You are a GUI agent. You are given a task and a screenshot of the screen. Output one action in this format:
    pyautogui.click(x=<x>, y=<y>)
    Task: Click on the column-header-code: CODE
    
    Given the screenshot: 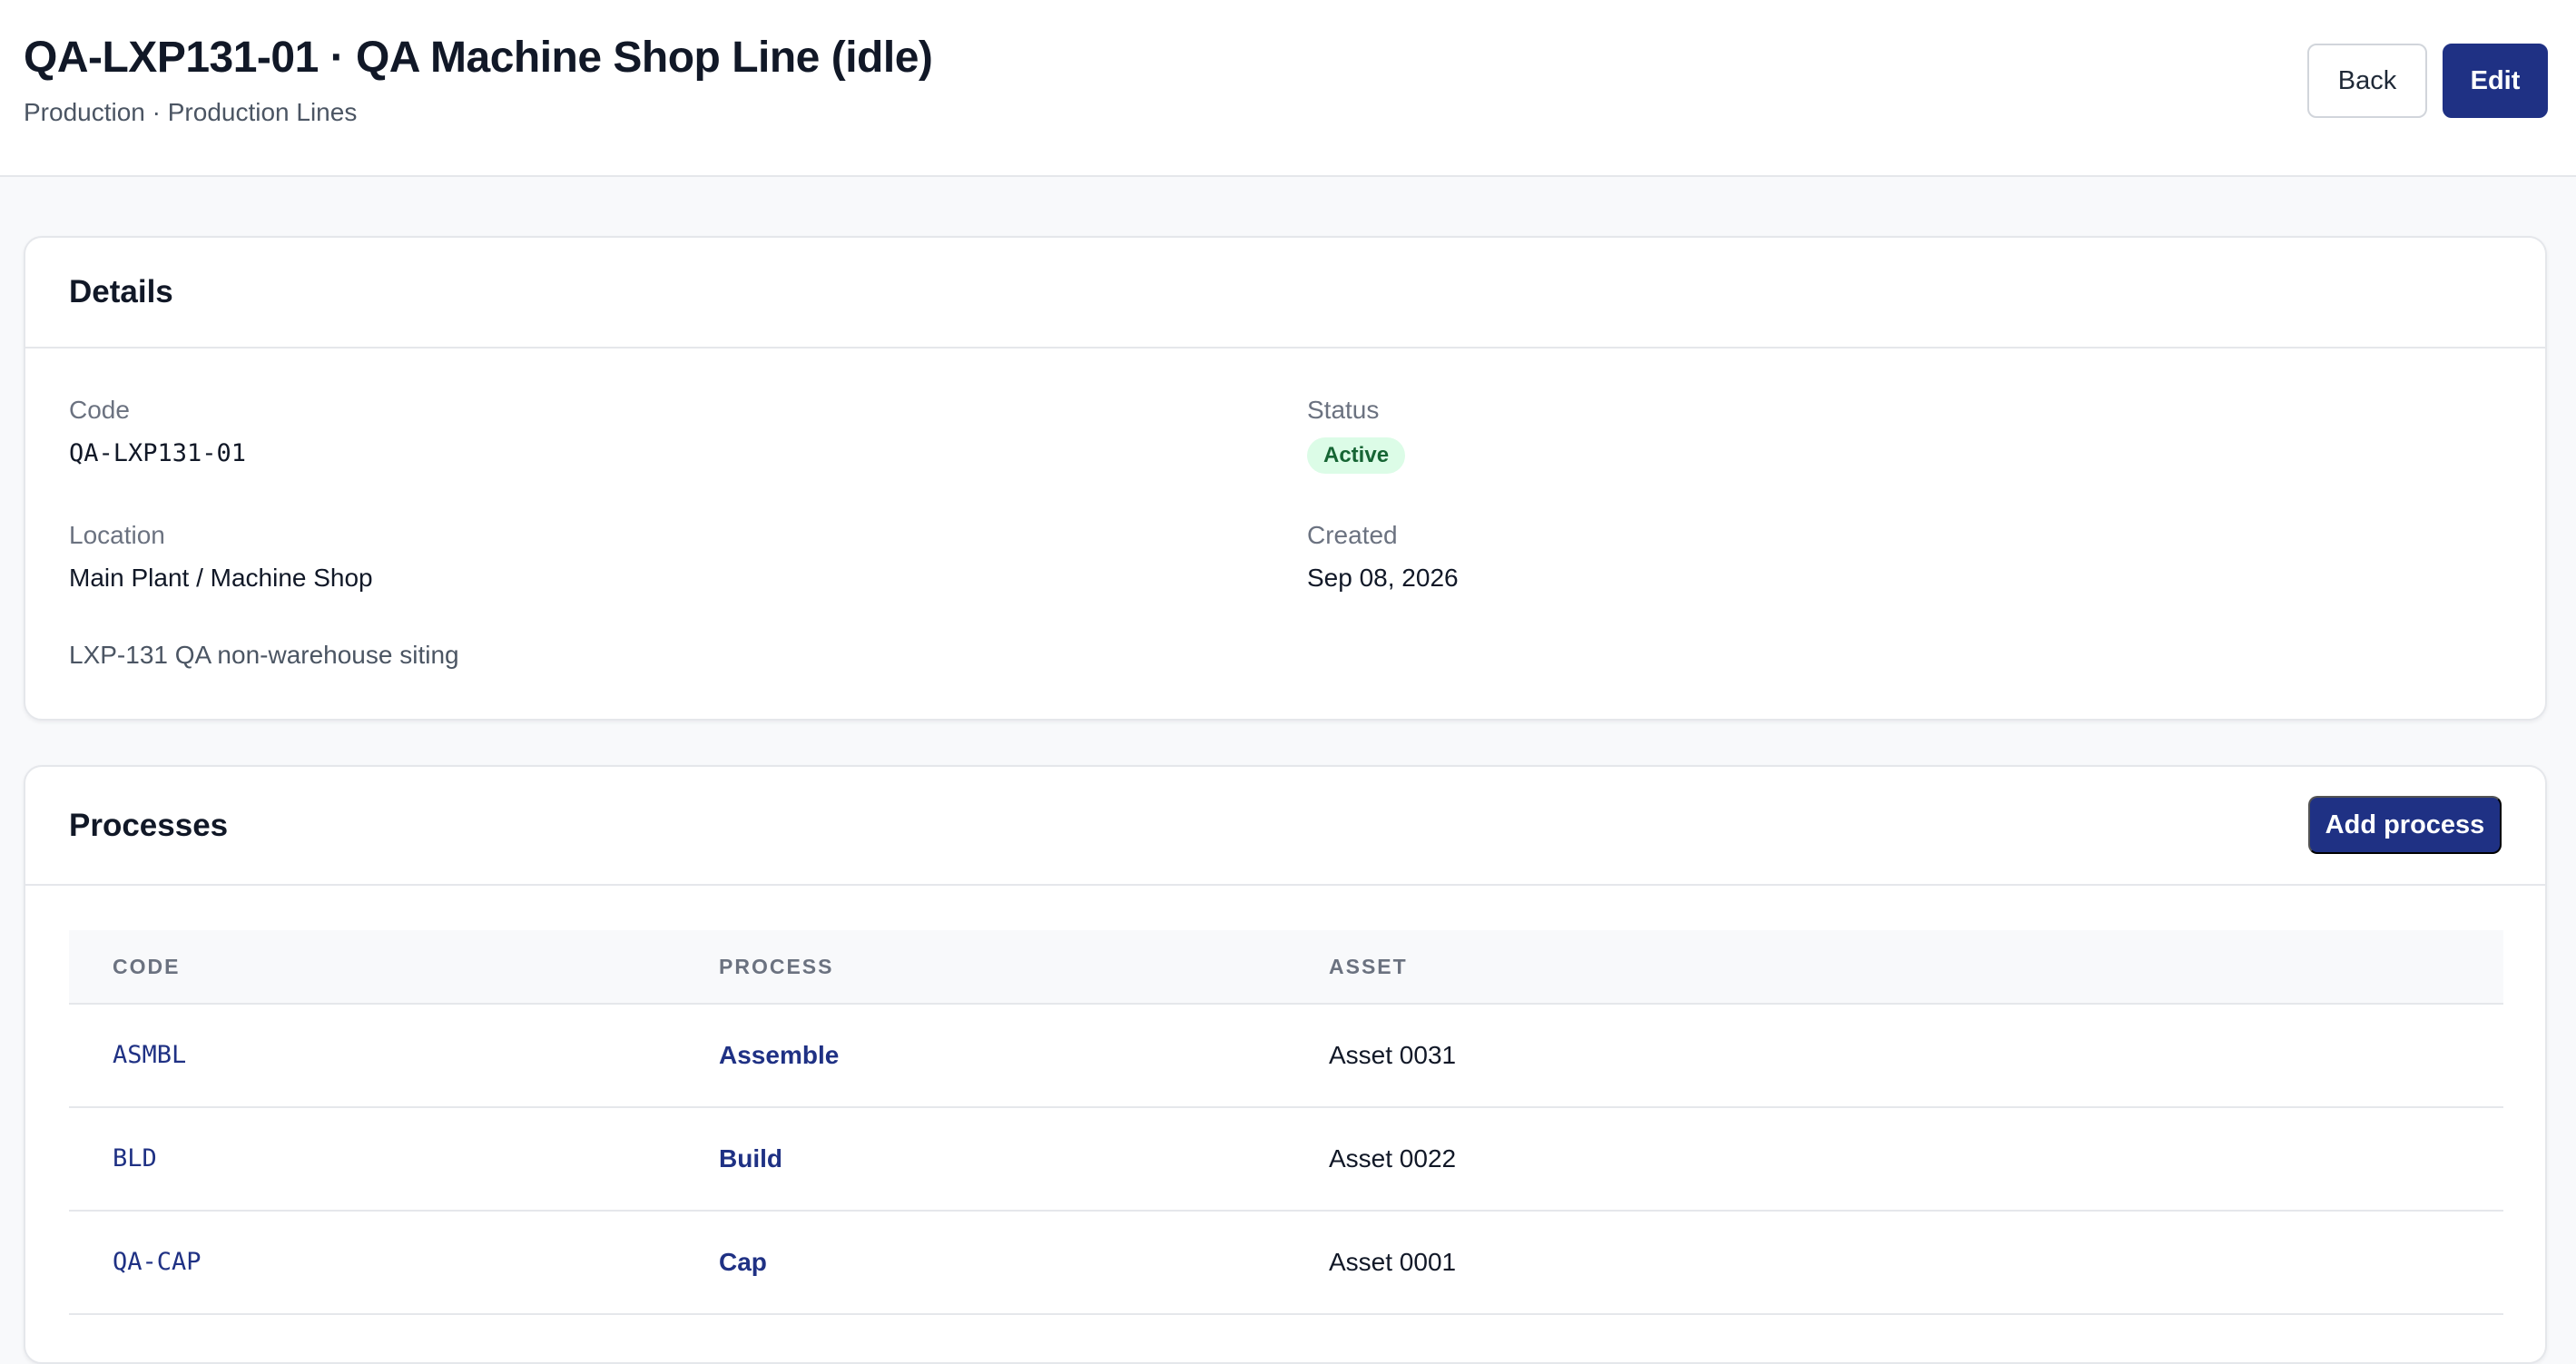 What is the action you would take?
    pyautogui.click(x=147, y=966)
    